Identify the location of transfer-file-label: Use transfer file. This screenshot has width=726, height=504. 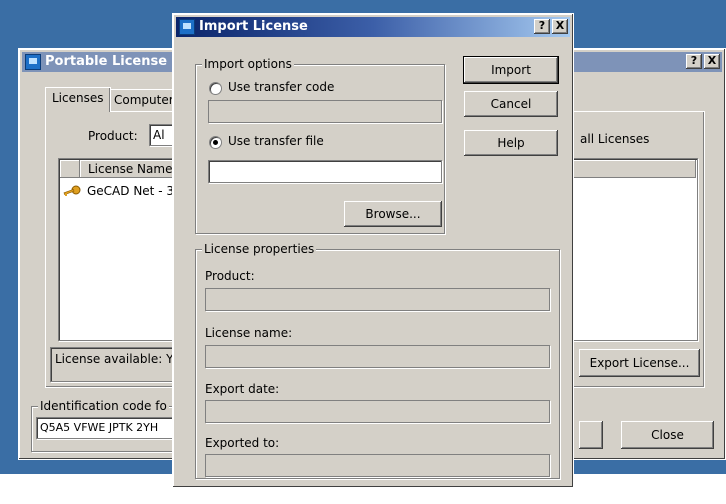
(276, 141).